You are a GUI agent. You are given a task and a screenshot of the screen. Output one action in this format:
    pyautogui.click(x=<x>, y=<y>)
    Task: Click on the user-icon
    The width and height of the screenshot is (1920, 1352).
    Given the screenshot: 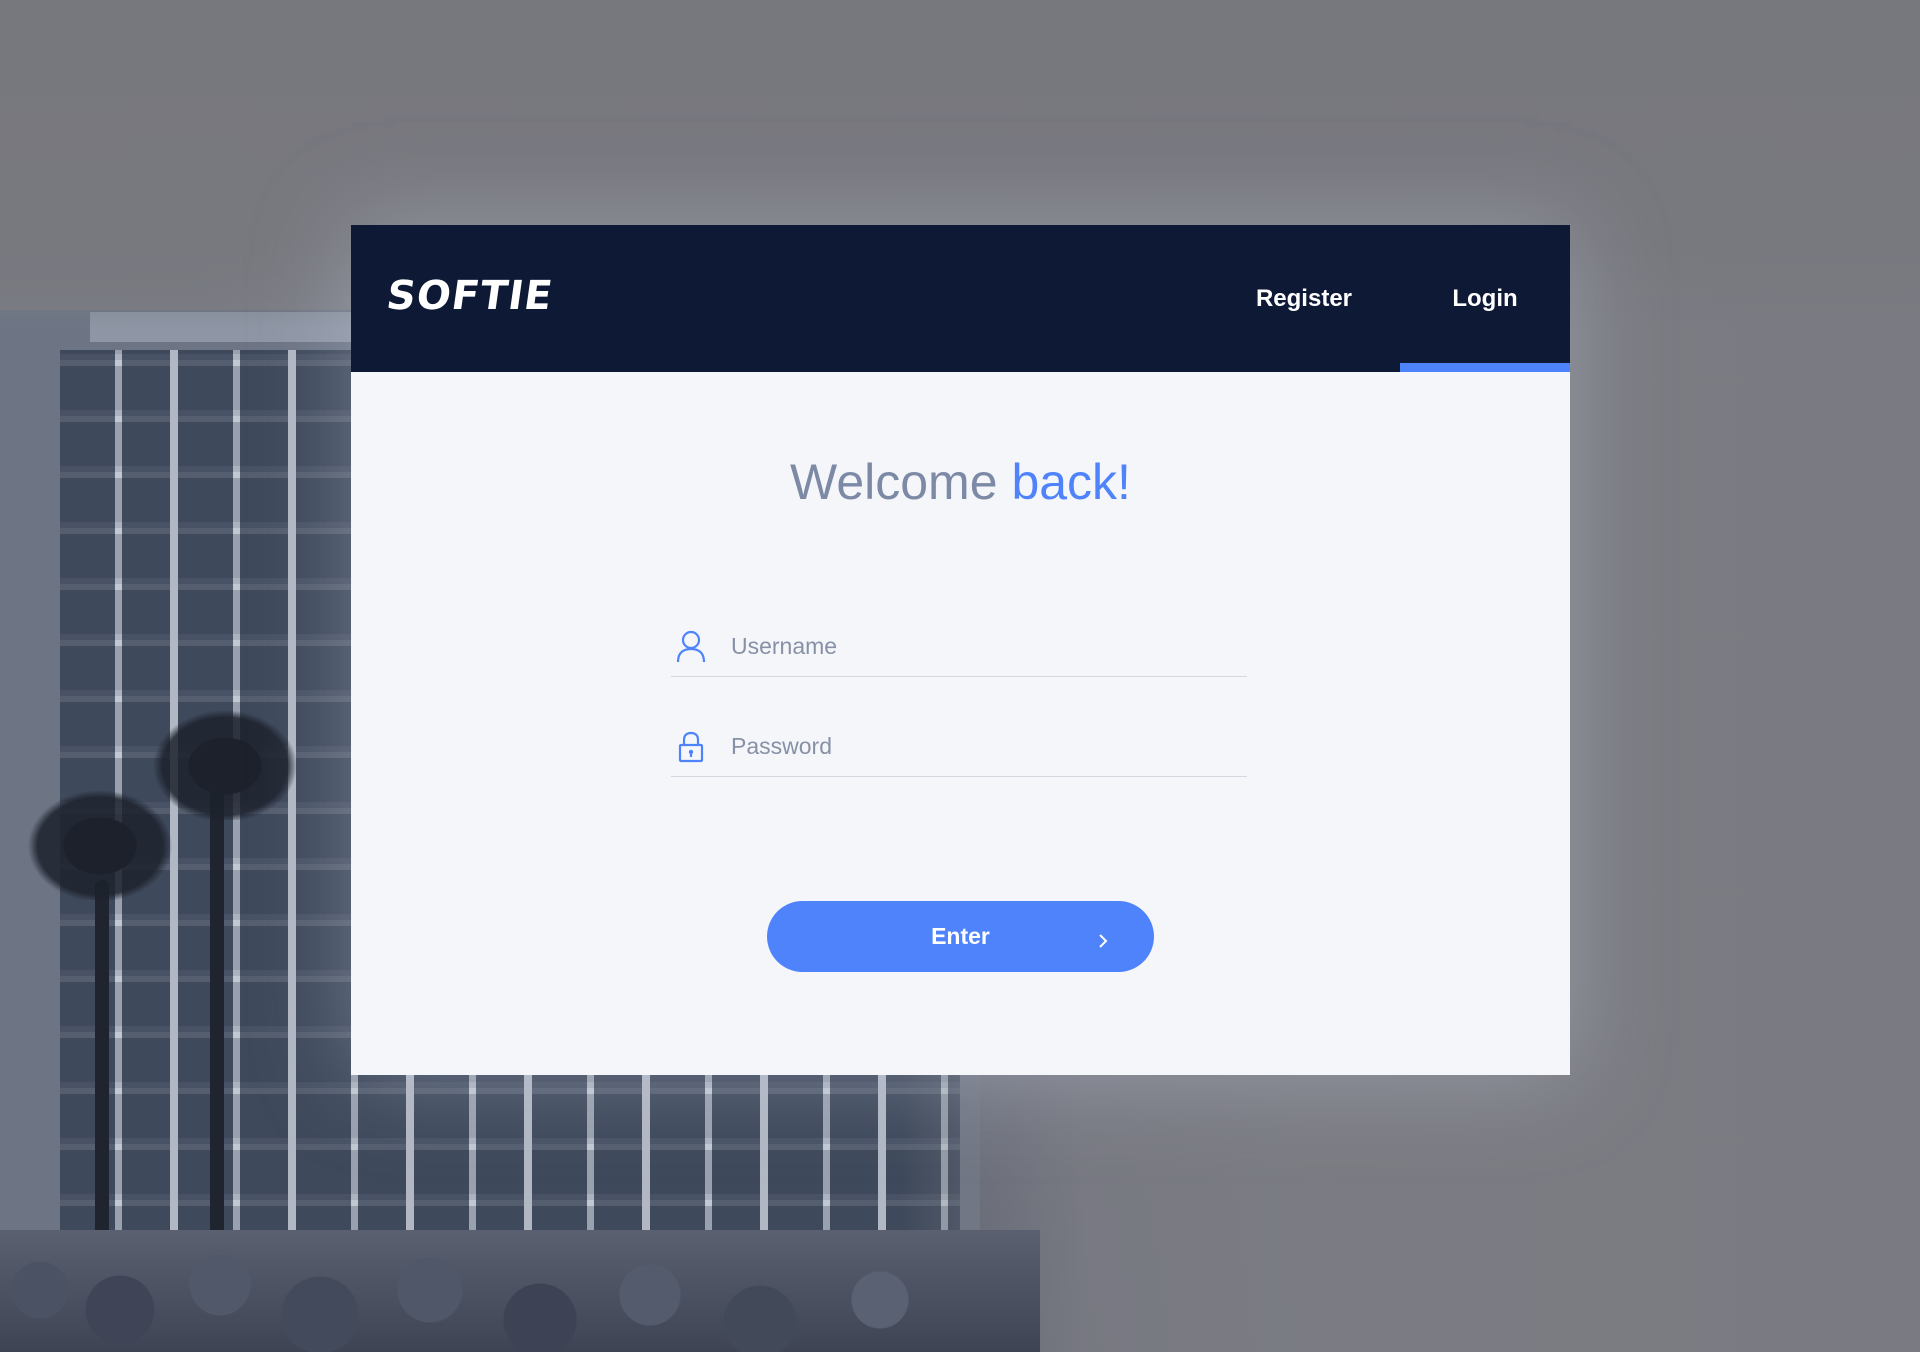 What is the action you would take?
    pyautogui.click(x=691, y=647)
    